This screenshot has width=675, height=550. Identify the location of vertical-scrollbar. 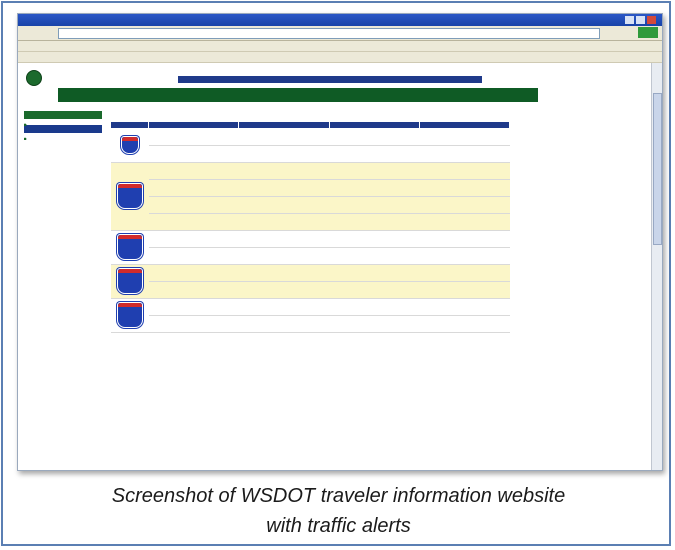
(656, 266).